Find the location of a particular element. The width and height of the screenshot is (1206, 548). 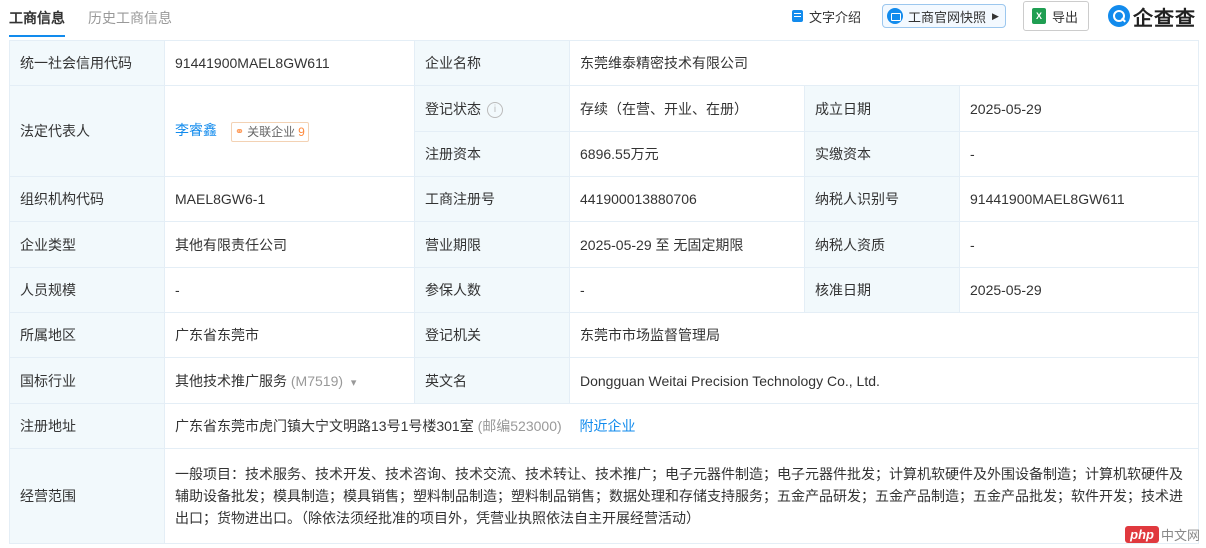

insured-label: 参保人数 is located at coordinates (492, 290).